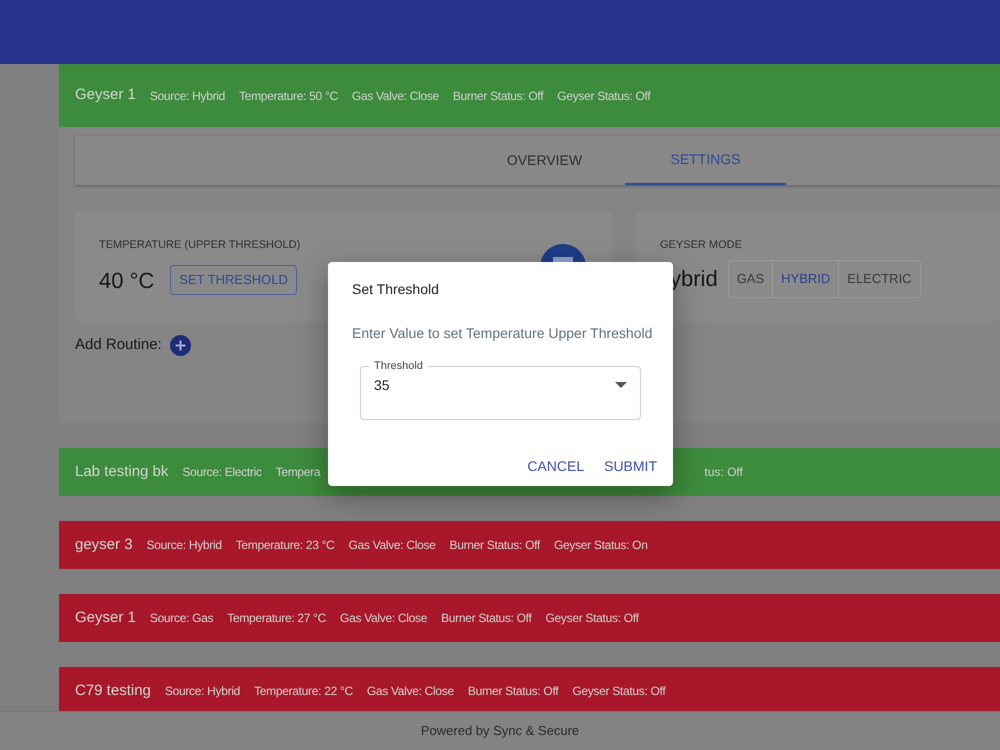 This screenshot has width=1000, height=750. I want to click on device-field: Source: Gas, so click(182, 618).